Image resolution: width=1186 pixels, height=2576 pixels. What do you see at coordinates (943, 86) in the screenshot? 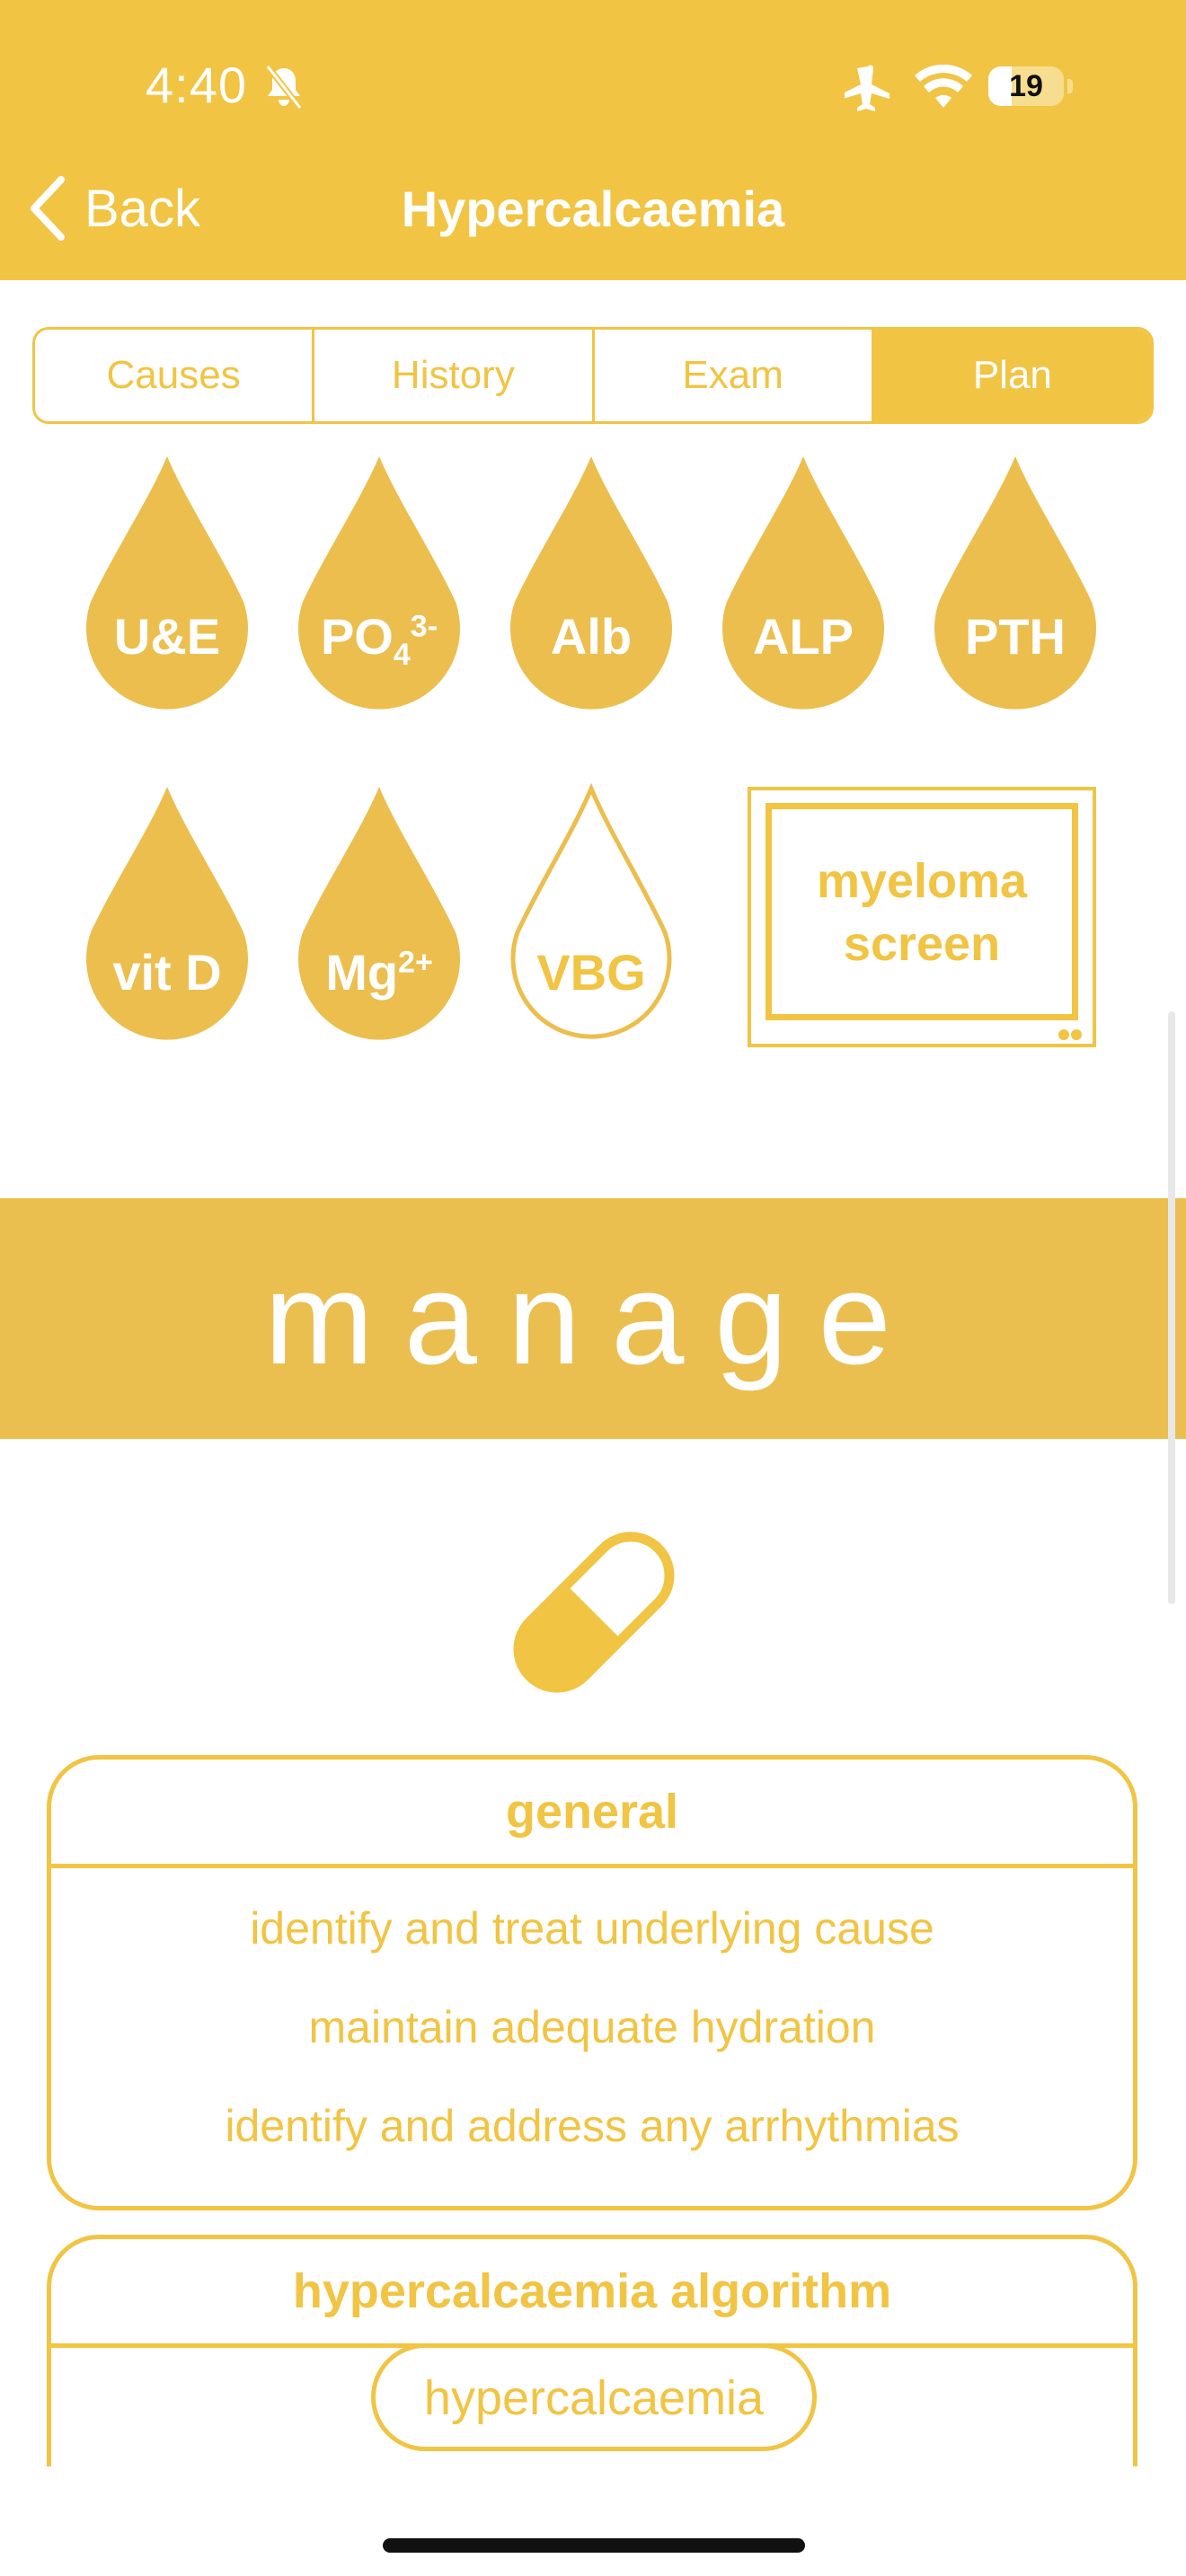
I see `wifi-icon` at bounding box center [943, 86].